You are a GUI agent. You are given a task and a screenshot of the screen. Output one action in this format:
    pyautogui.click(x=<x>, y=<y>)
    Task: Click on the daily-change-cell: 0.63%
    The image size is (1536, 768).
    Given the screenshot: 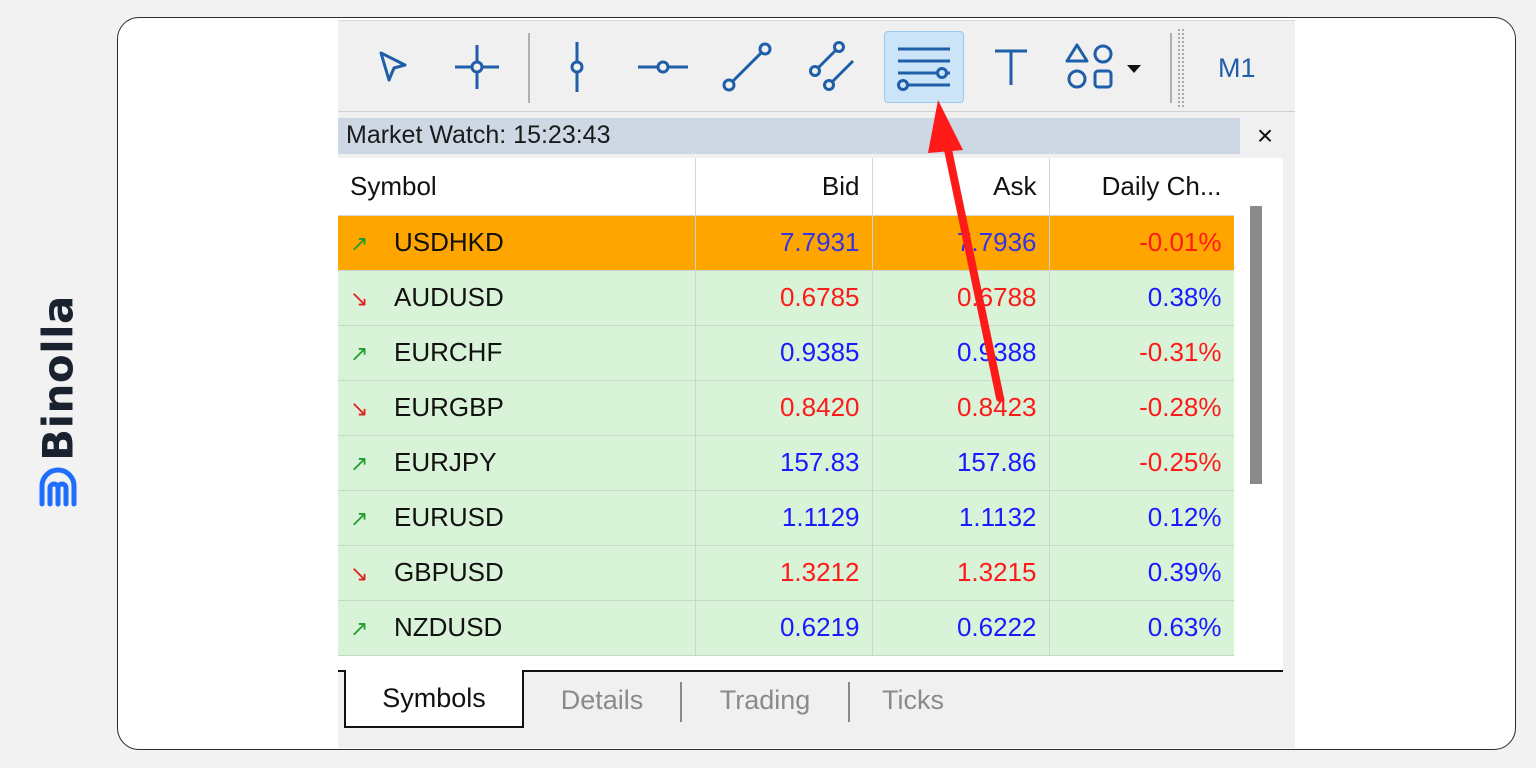 What is the action you would take?
    pyautogui.click(x=1142, y=628)
    